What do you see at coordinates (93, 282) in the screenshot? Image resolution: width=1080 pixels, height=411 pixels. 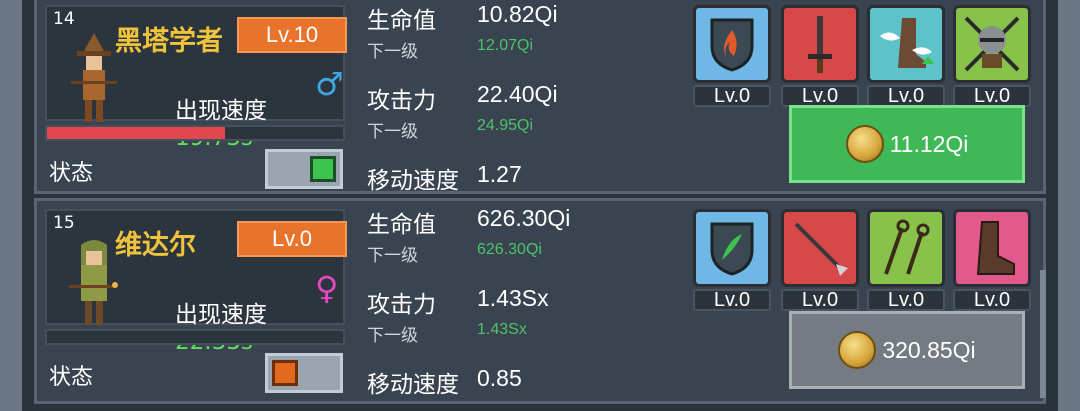 I see `archer-character-icon` at bounding box center [93, 282].